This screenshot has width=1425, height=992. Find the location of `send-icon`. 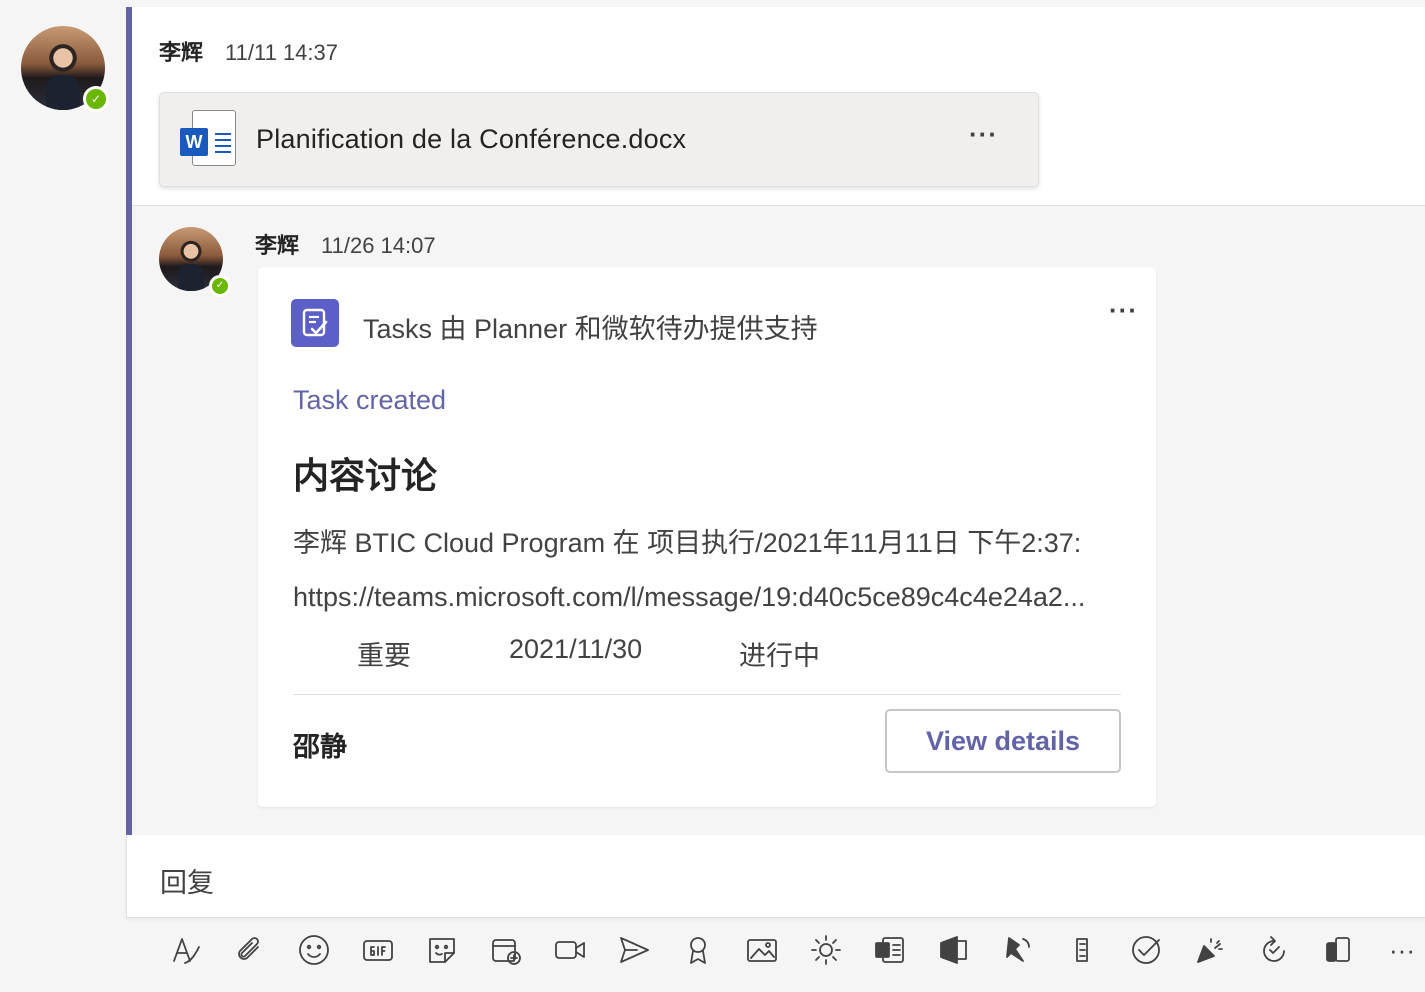

send-icon is located at coordinates (634, 950).